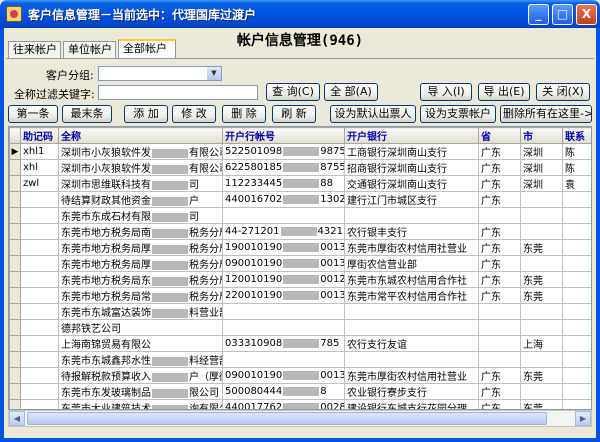  I want to click on cell-name: 东莞市地方税务局南 税务分局, so click(140, 231).